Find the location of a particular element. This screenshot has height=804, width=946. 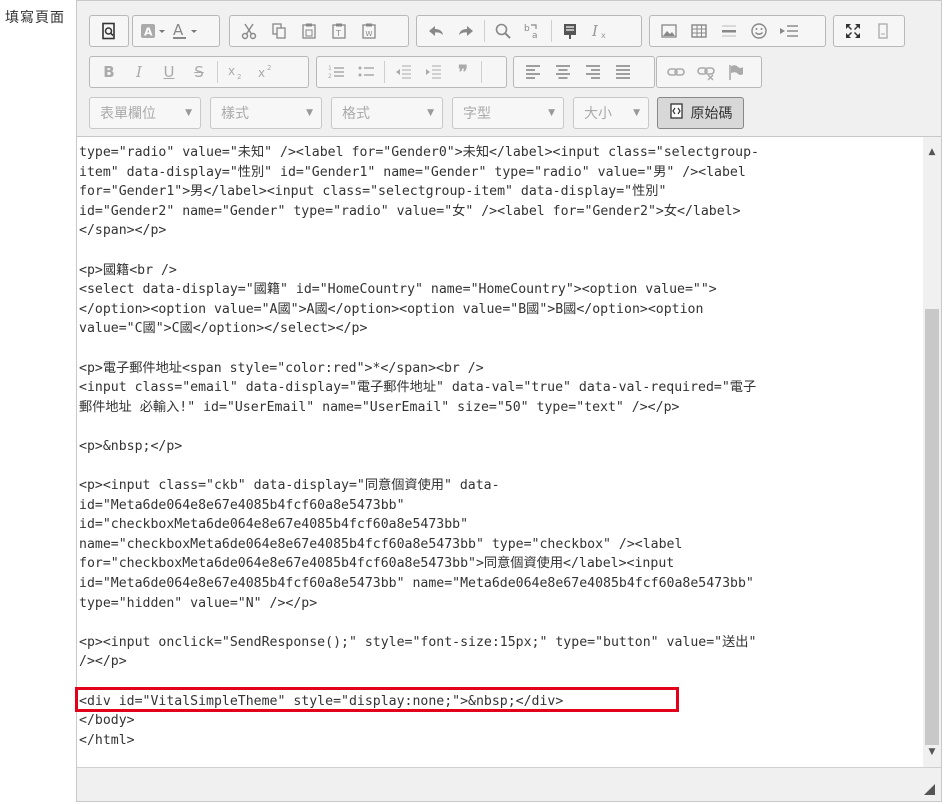

paste-text-icon: T is located at coordinates (339, 31).